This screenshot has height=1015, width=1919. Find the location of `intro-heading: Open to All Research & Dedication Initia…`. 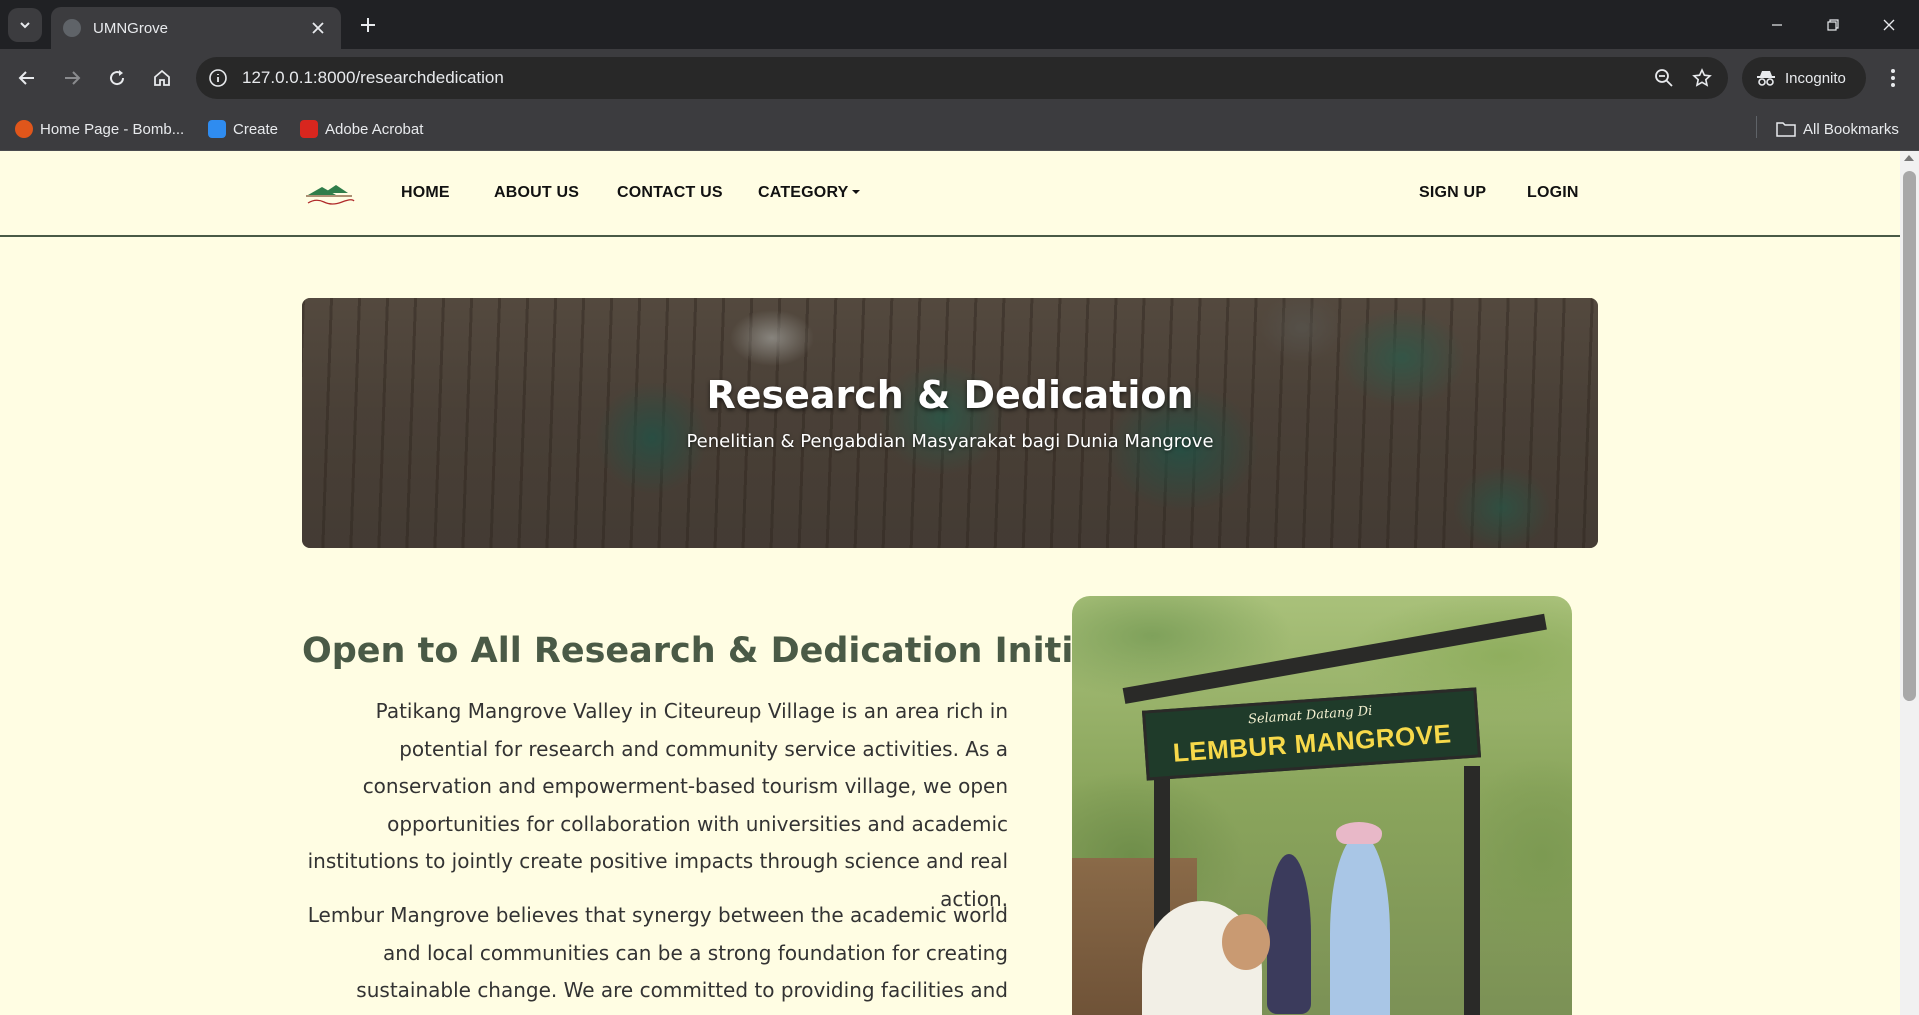

intro-heading: Open to All Research & Dedication Initia… is located at coordinates (756, 651).